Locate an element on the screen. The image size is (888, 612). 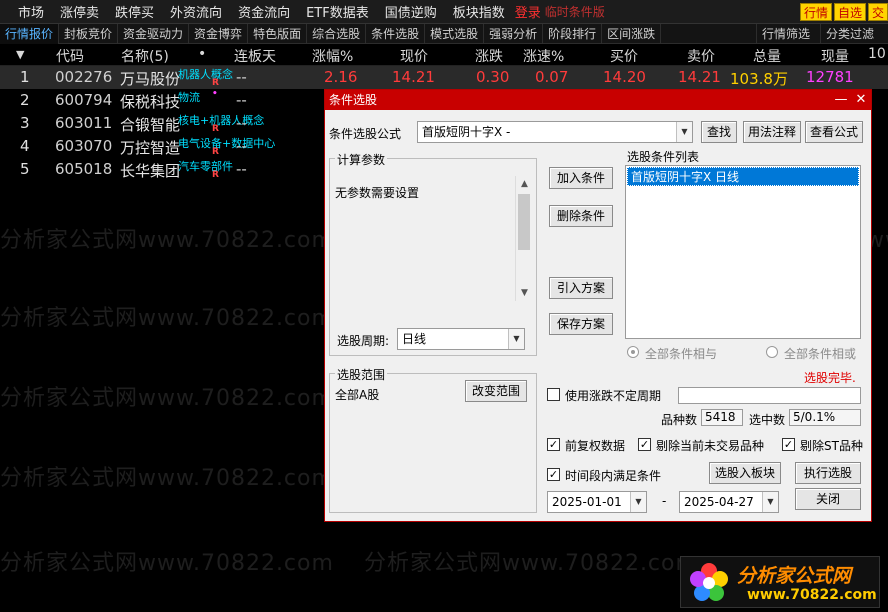
tab-category-filter: 分类过滤 is located at coordinates (849, 33).